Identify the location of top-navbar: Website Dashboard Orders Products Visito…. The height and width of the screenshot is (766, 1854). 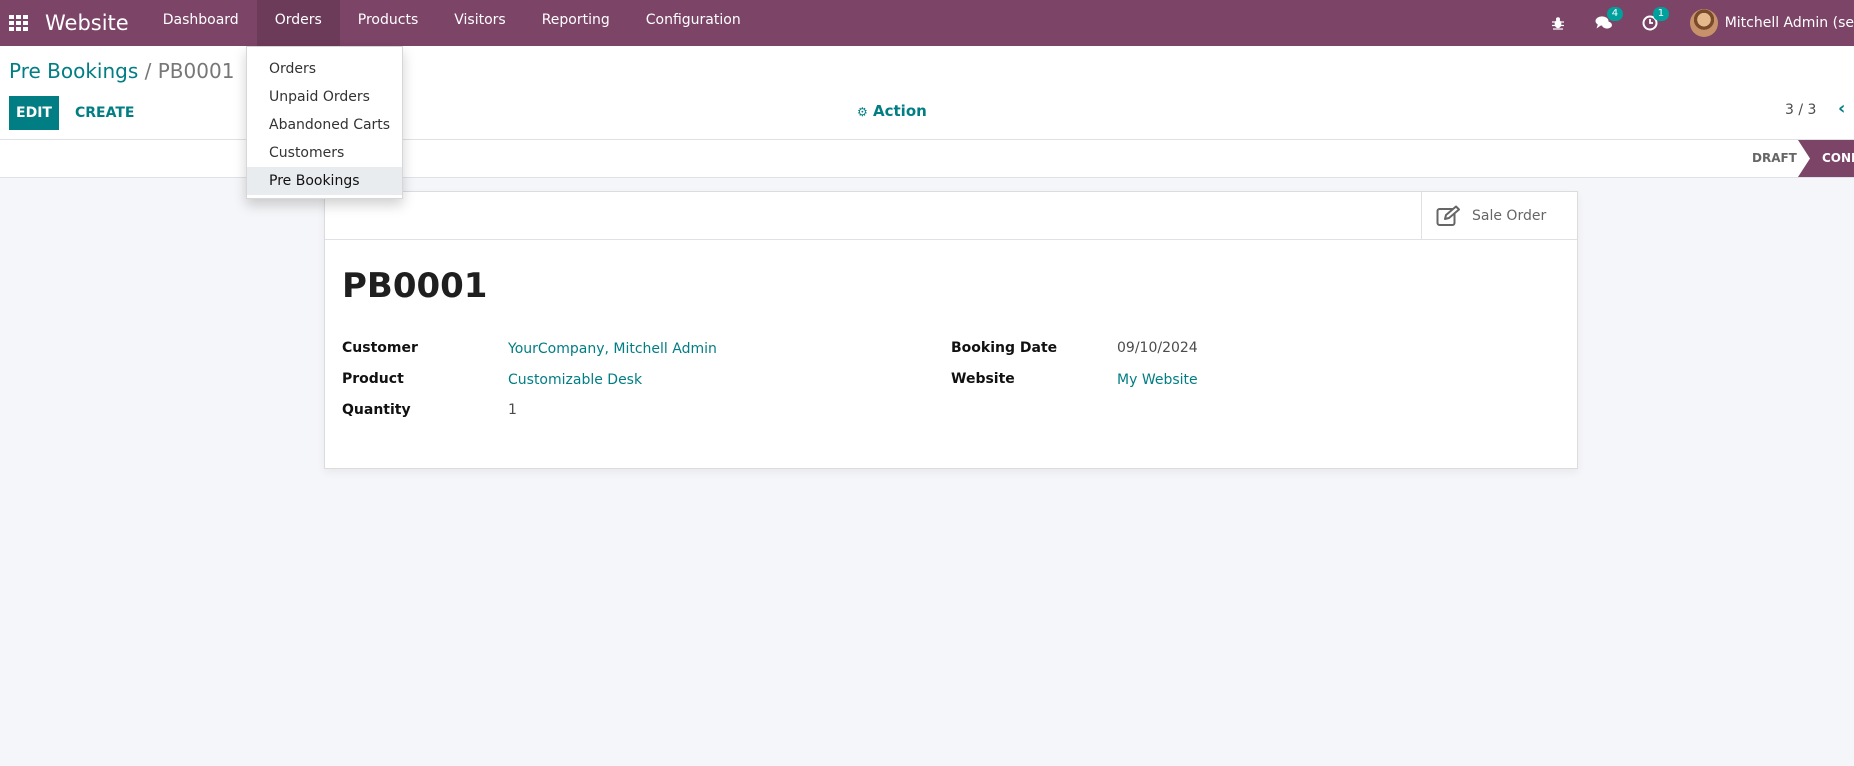
(927, 23).